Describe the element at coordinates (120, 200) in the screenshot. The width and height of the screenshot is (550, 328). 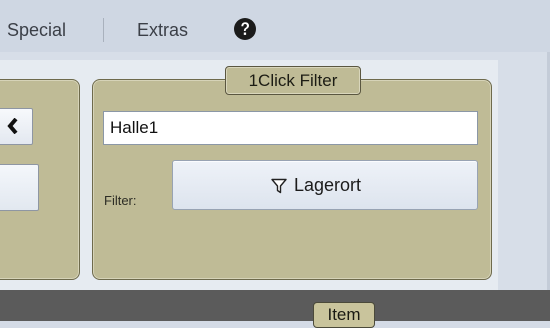
I see `filter-label: Filter:` at that location.